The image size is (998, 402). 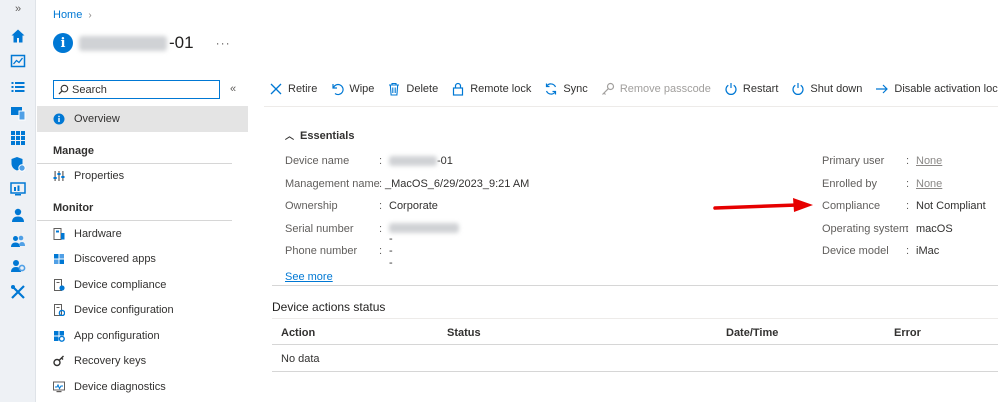 I want to click on menu-item-recovery-keys: Recovery keys, so click(x=142, y=362).